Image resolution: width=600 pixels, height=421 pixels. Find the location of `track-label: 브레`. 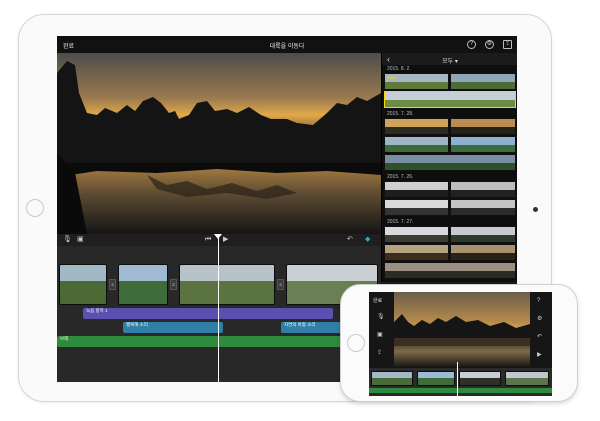

track-label: 브레 is located at coordinates (64, 338).